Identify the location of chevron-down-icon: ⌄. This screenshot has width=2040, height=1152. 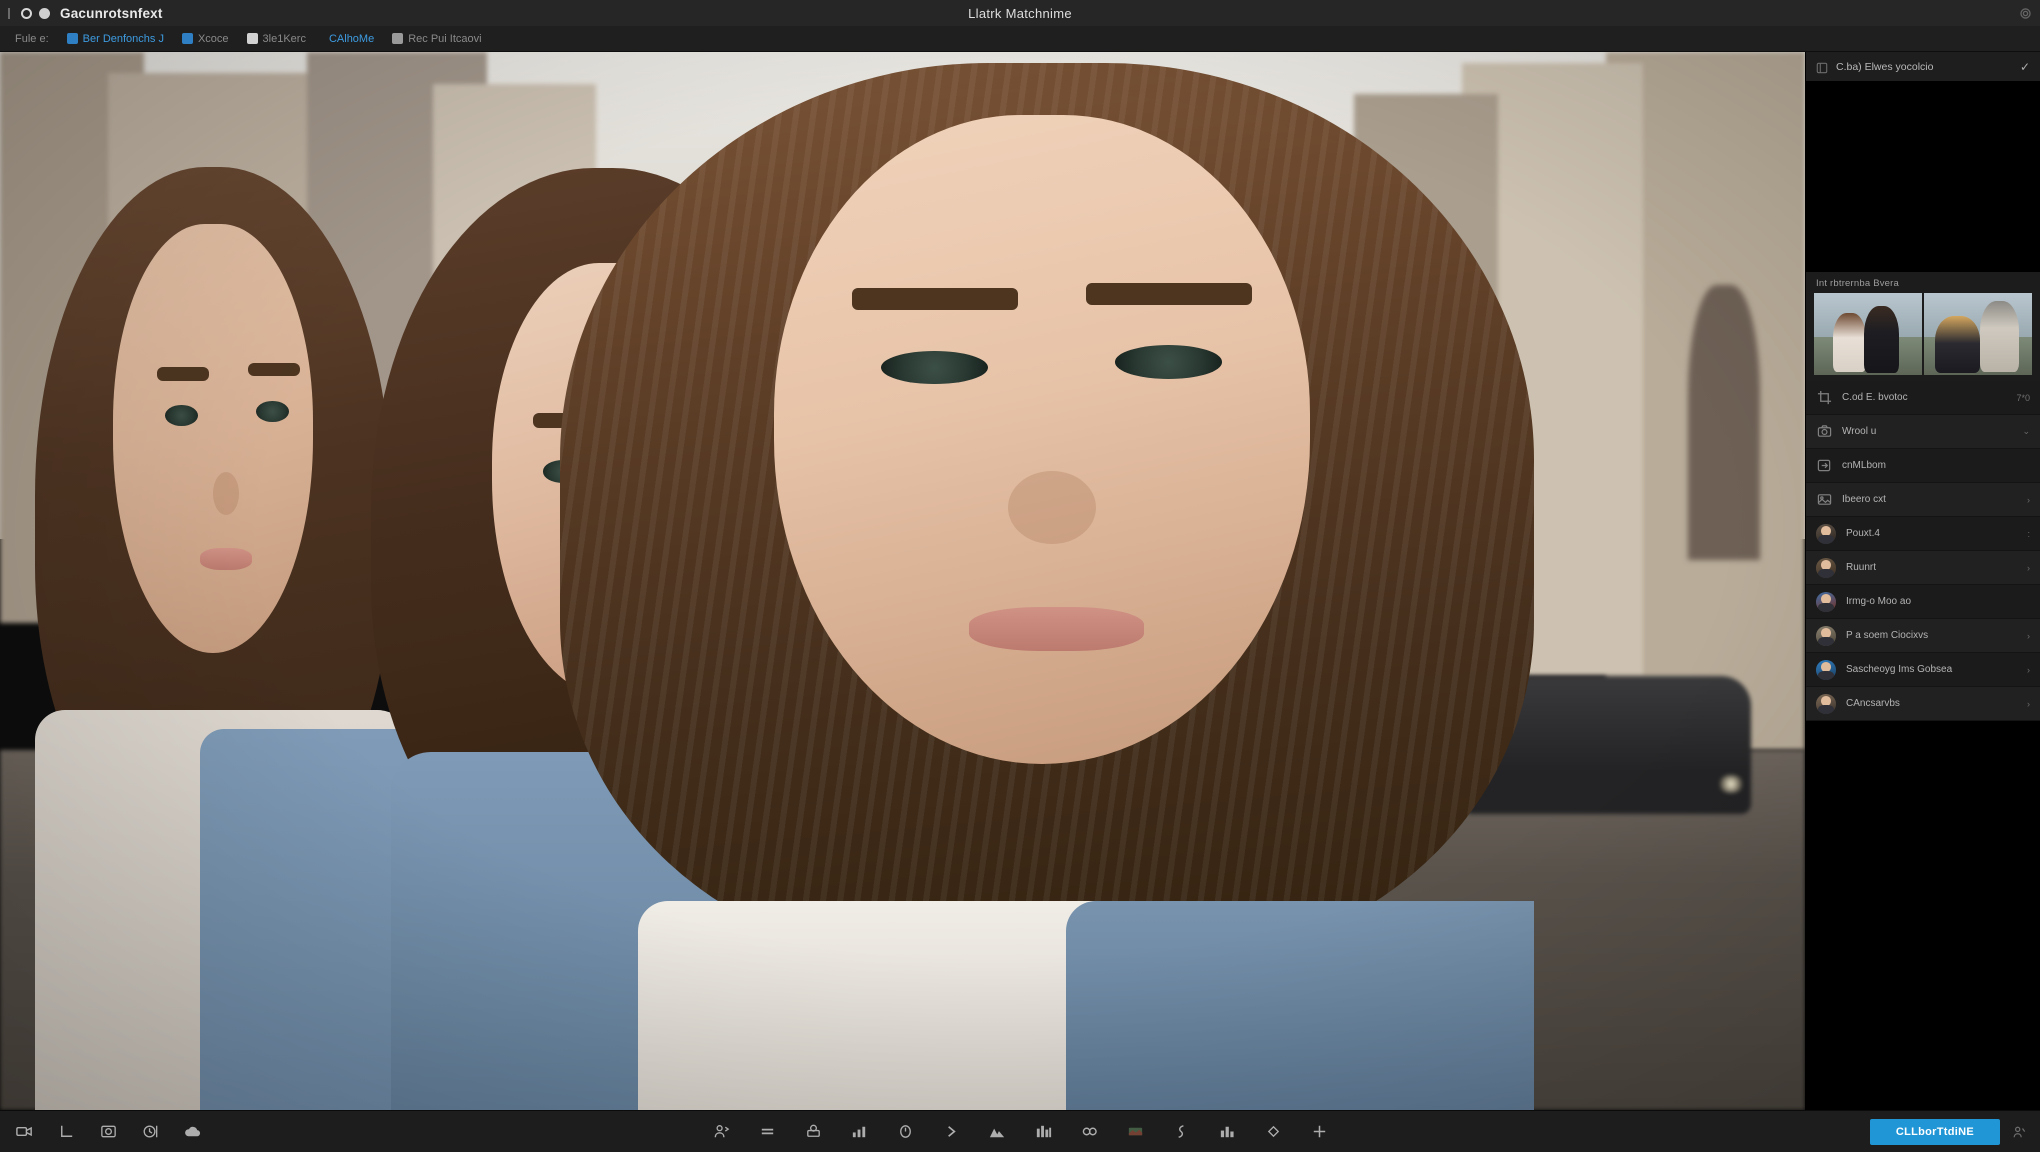
(2026, 431).